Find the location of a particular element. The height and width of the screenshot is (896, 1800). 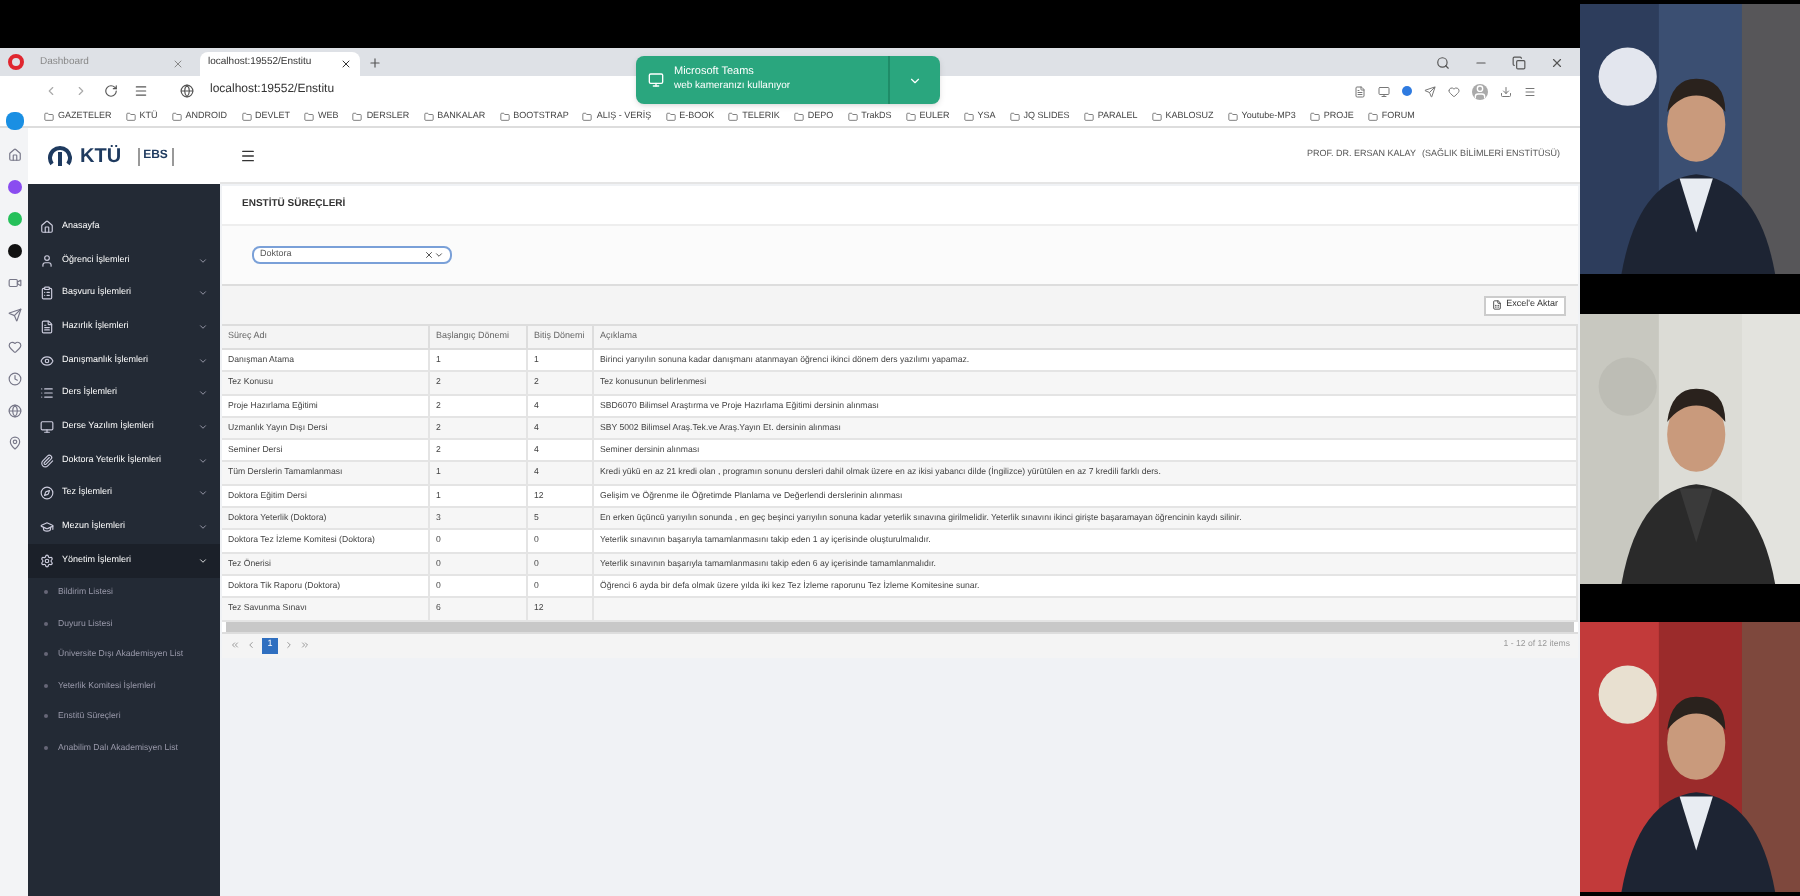

screen-icon is located at coordinates (1384, 91).